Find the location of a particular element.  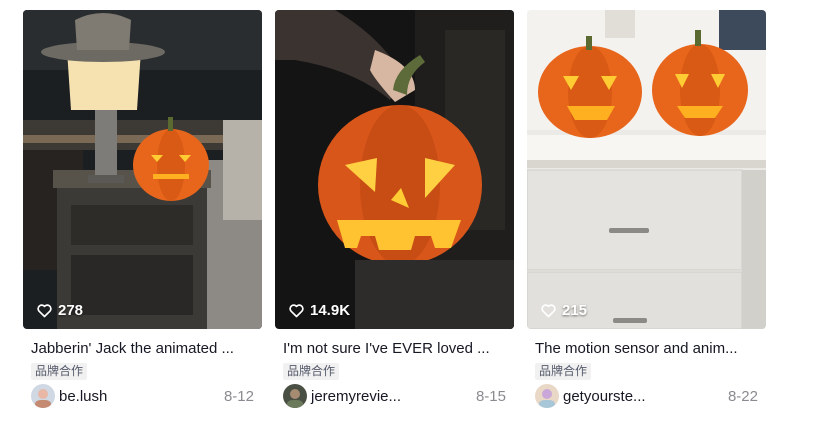

like-count-value: 215 is located at coordinates (575, 310).